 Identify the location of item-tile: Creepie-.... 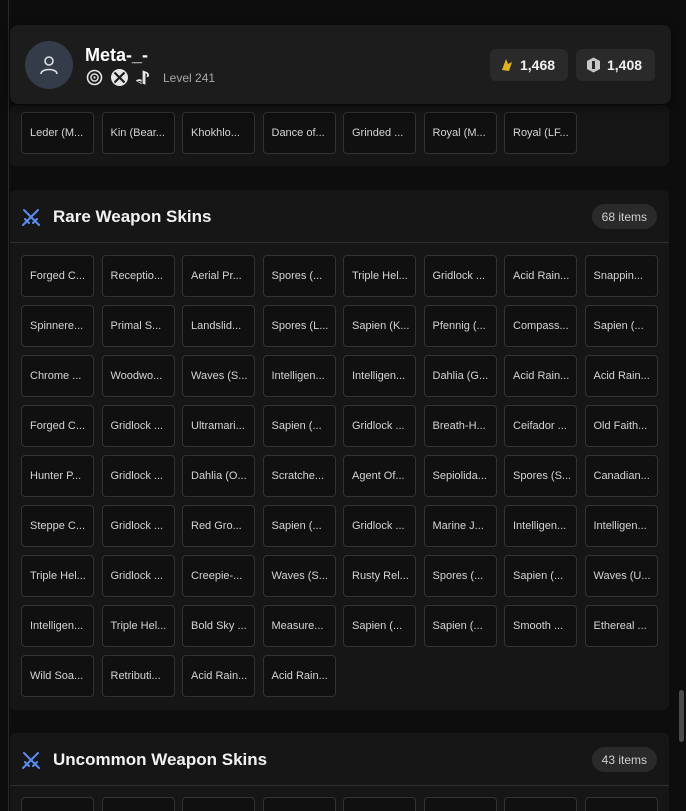
(218, 576).